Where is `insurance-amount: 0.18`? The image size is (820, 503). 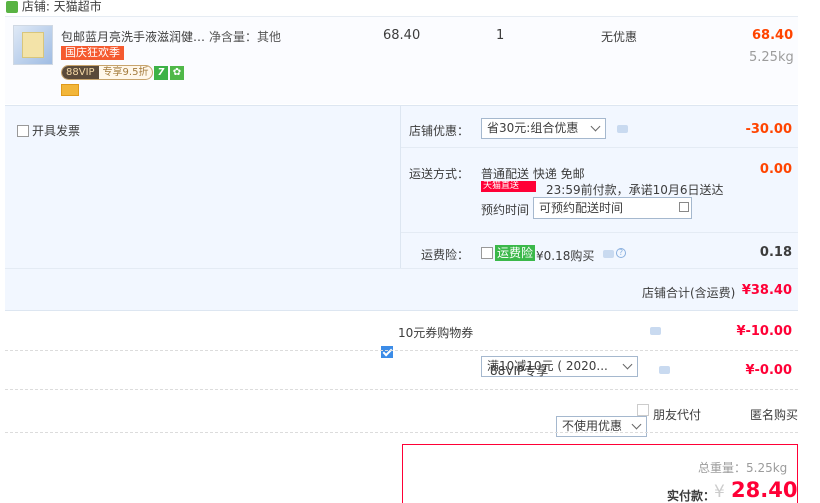 insurance-amount: 0.18 is located at coordinates (775, 252).